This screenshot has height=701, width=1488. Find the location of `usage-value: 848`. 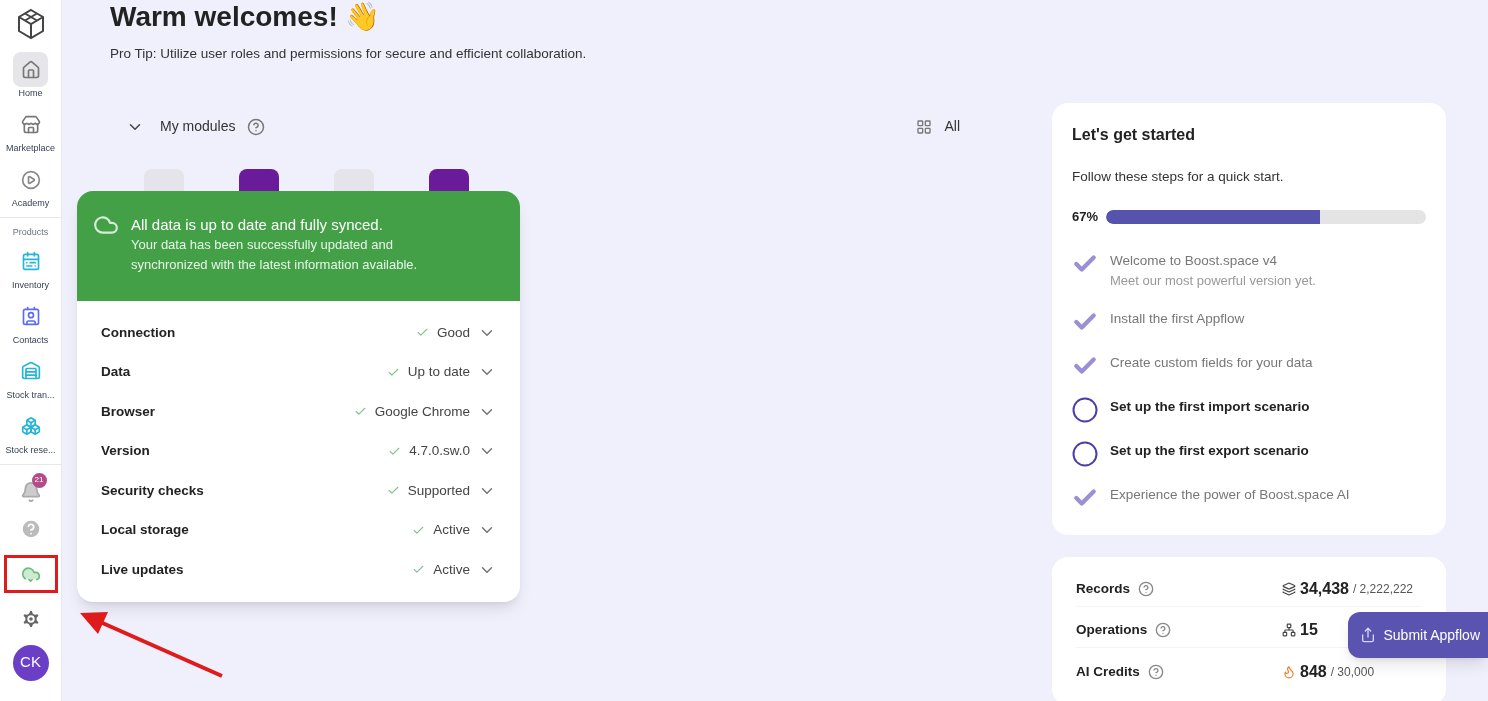

usage-value: 848 is located at coordinates (1313, 671).